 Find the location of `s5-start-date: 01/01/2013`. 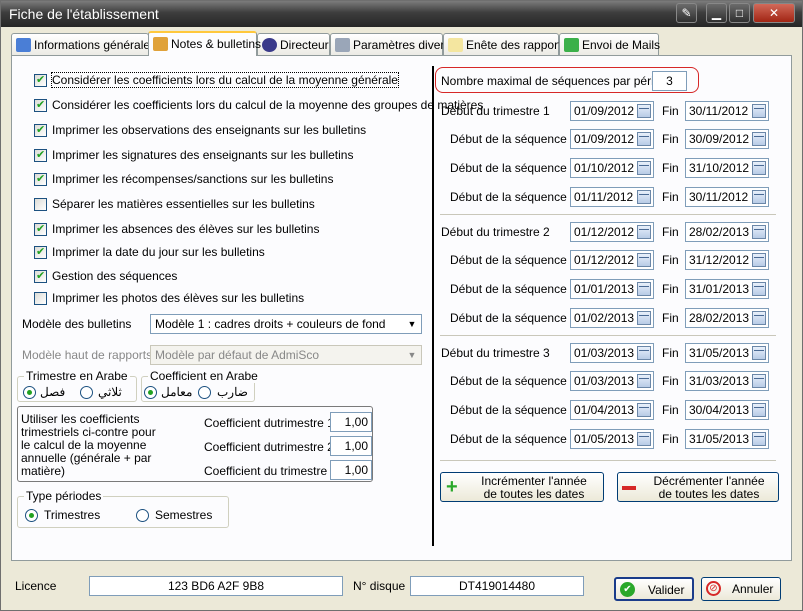

s5-start-date: 01/01/2013 is located at coordinates (612, 289).